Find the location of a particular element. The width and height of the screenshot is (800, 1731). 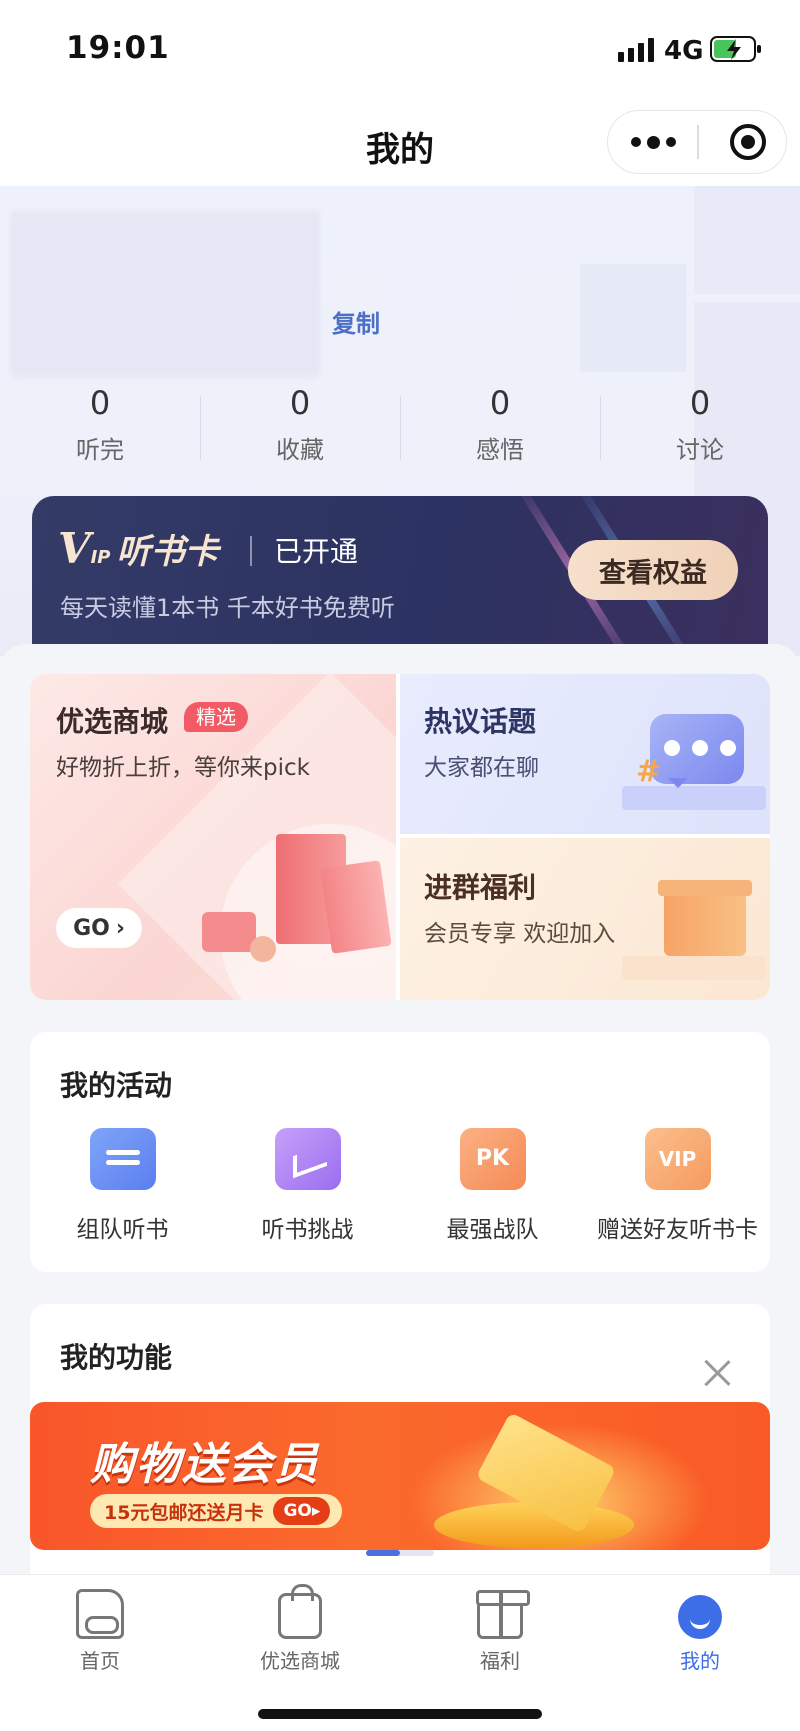

network-type: 4G is located at coordinates (684, 51).